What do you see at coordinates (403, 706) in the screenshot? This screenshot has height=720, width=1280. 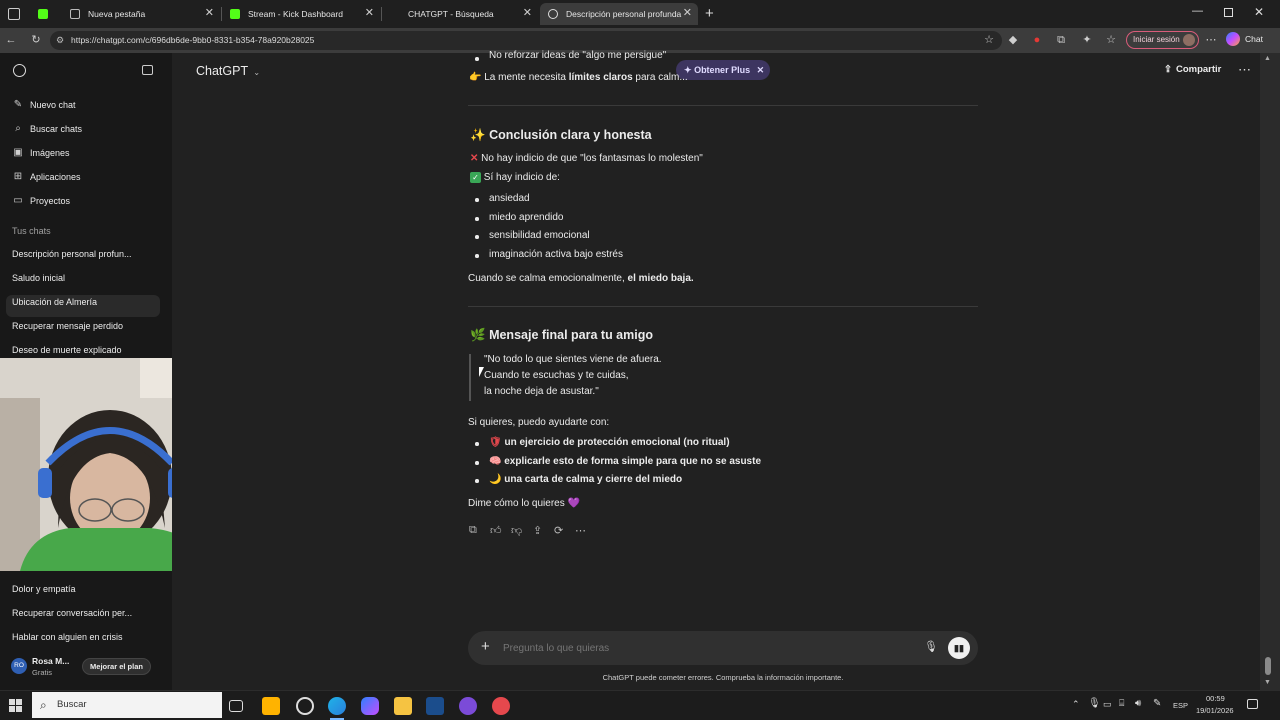 I see `file-explorer-icon` at bounding box center [403, 706].